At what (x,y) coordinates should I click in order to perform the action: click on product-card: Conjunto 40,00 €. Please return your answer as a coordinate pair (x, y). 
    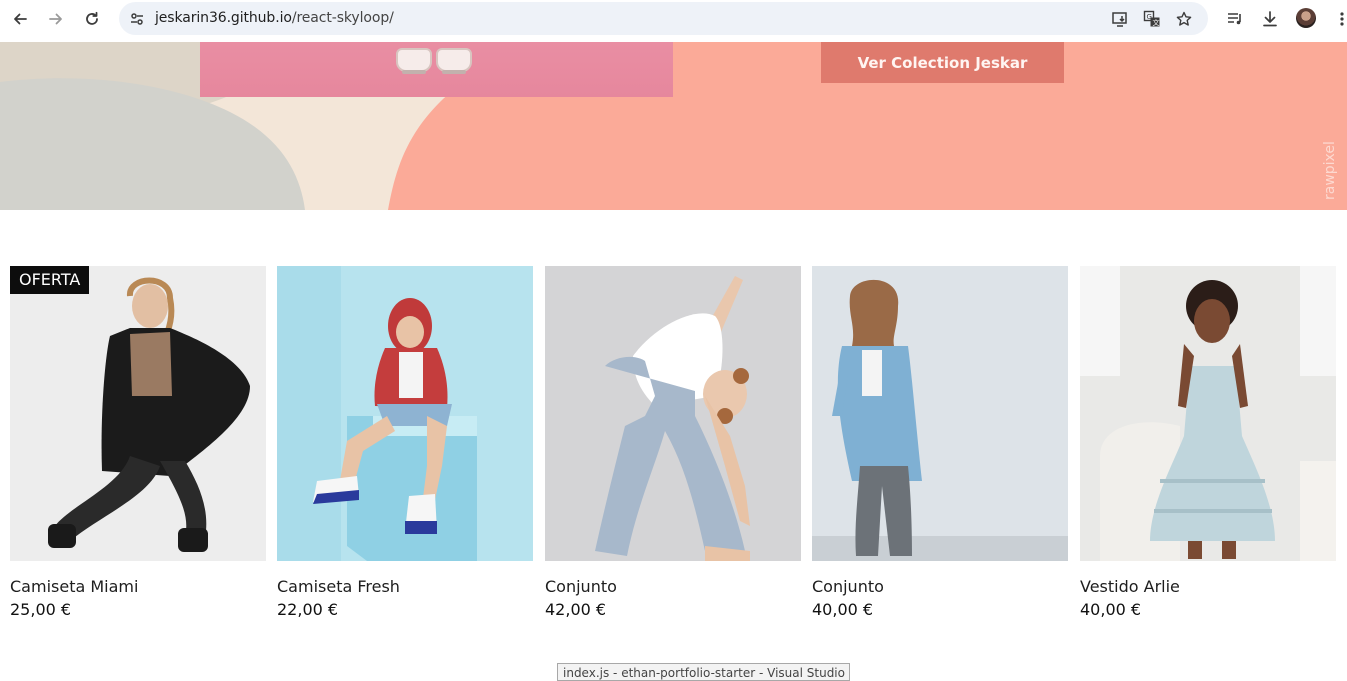
    Looking at the image, I should click on (940, 442).